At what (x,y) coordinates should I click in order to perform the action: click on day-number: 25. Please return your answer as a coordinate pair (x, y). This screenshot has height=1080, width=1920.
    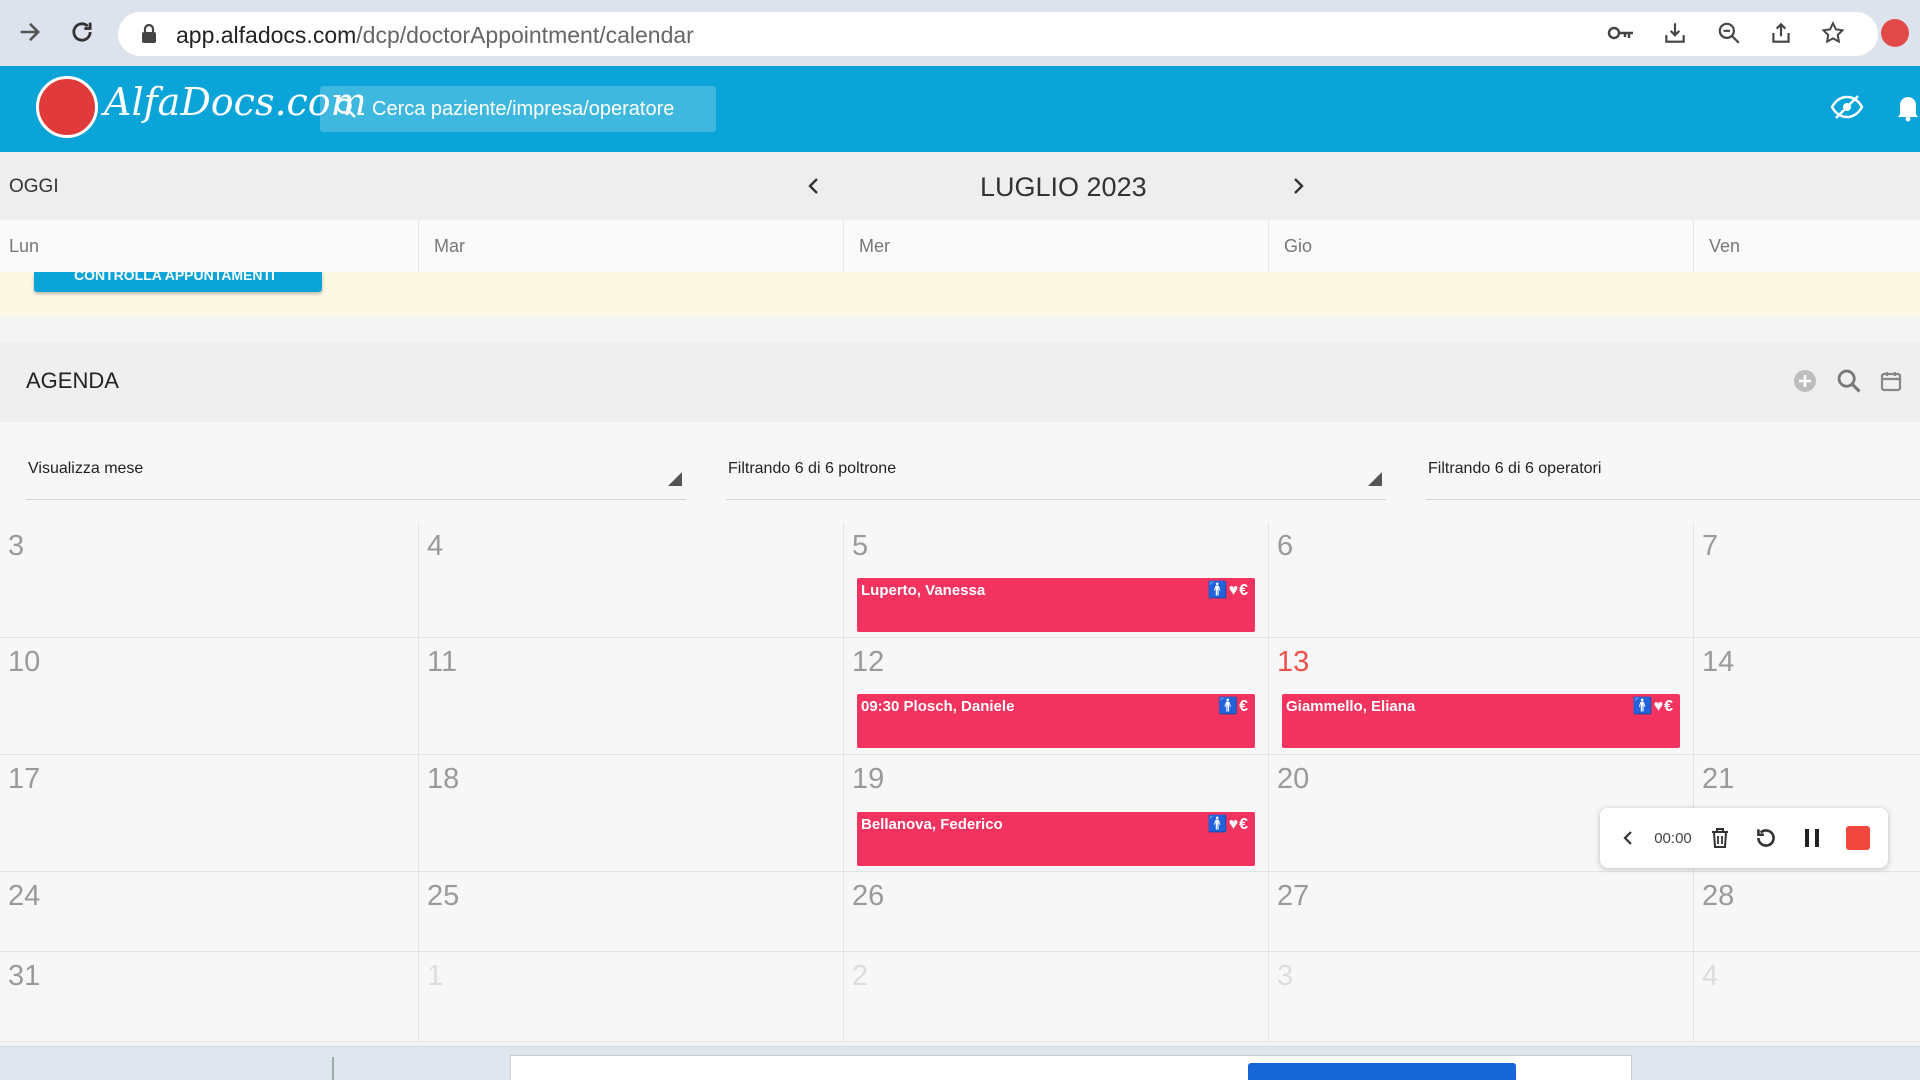
    Looking at the image, I should click on (443, 896).